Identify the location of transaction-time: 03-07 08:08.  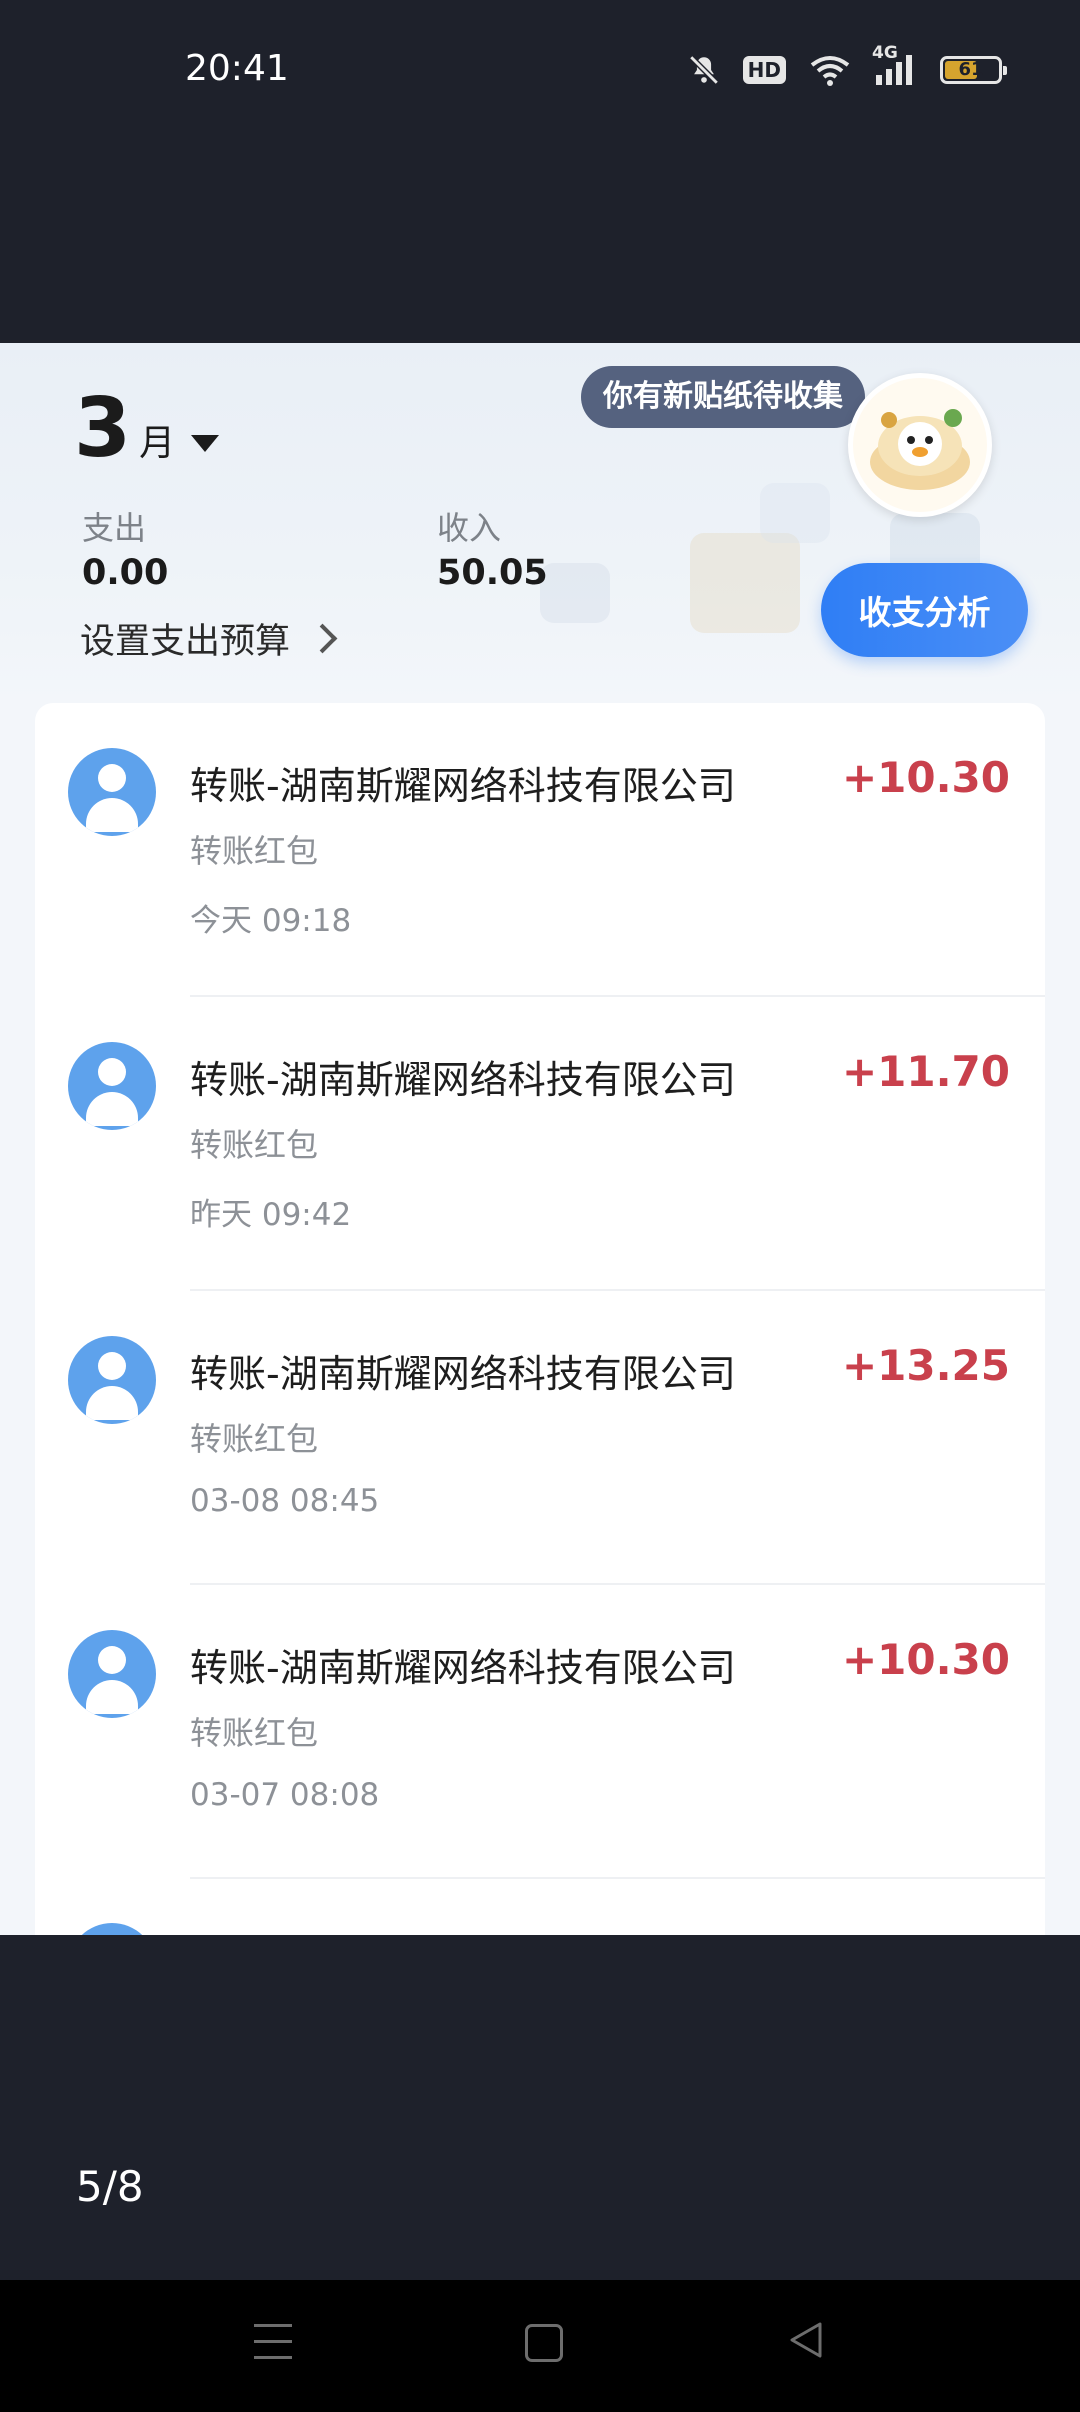
(285, 1795).